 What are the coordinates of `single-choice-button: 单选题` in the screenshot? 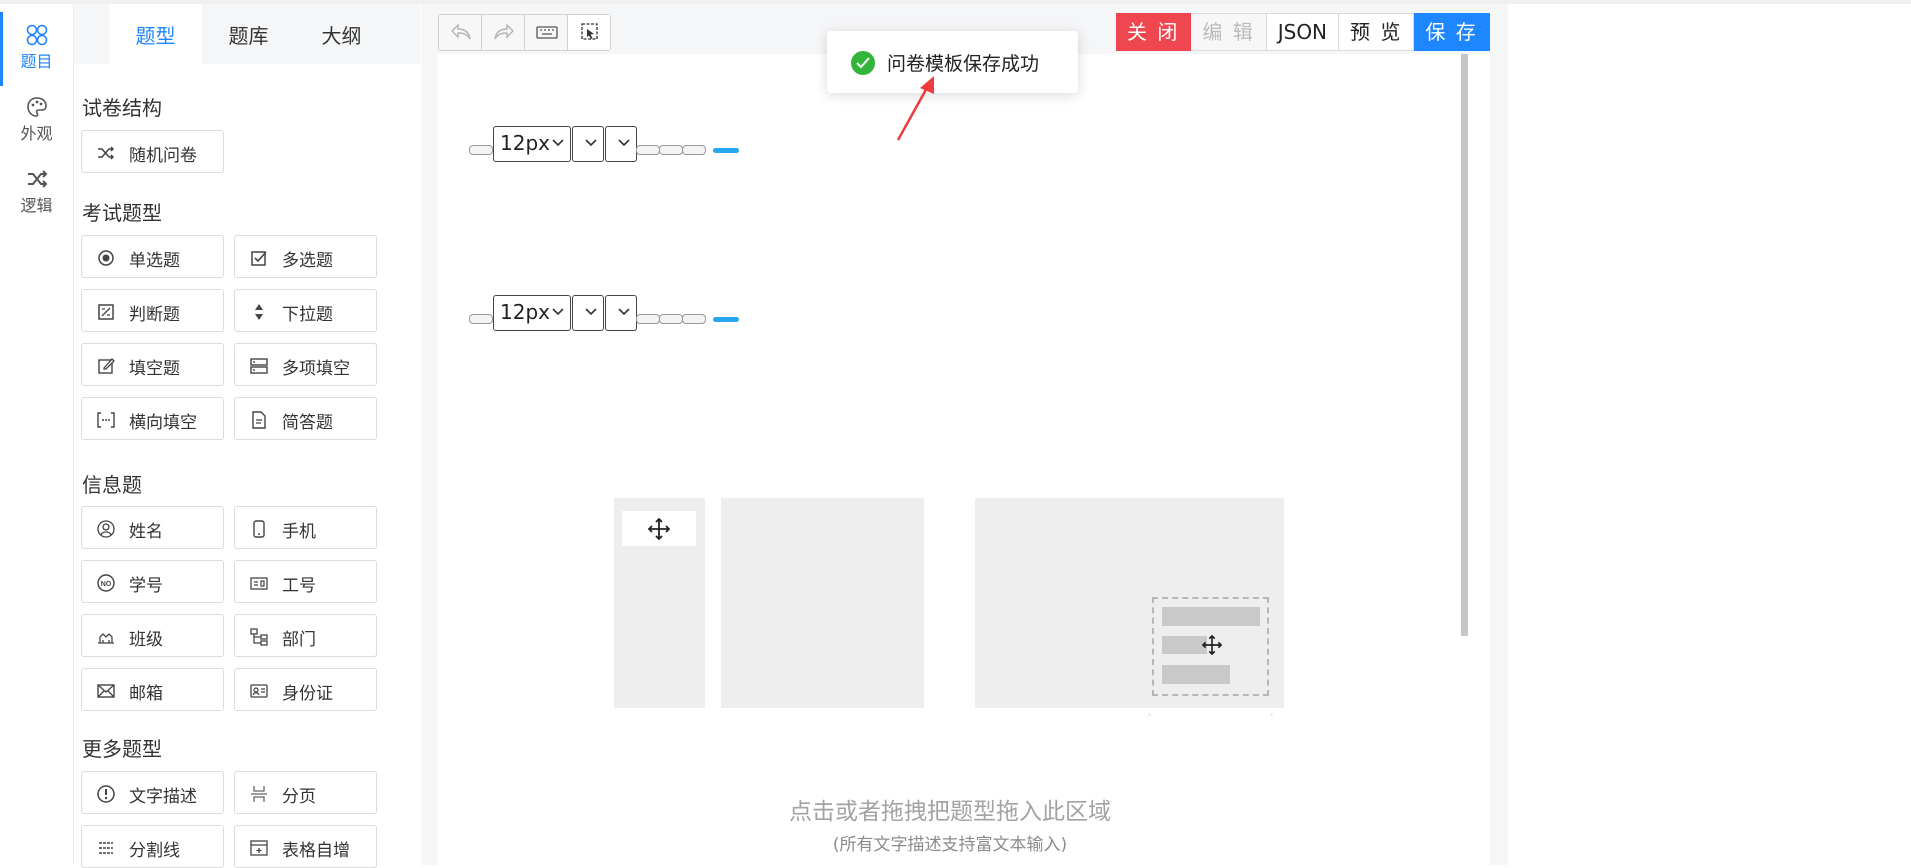 It's located at (152, 256).